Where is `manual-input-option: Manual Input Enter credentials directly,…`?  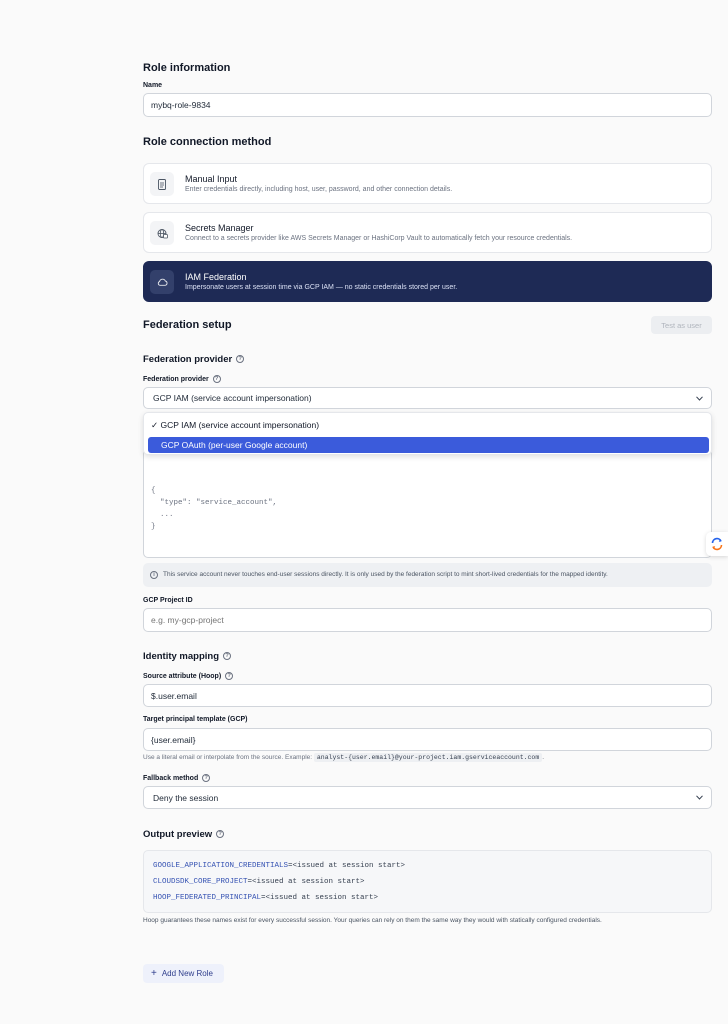 manual-input-option: Manual Input Enter credentials directly,… is located at coordinates (427, 183).